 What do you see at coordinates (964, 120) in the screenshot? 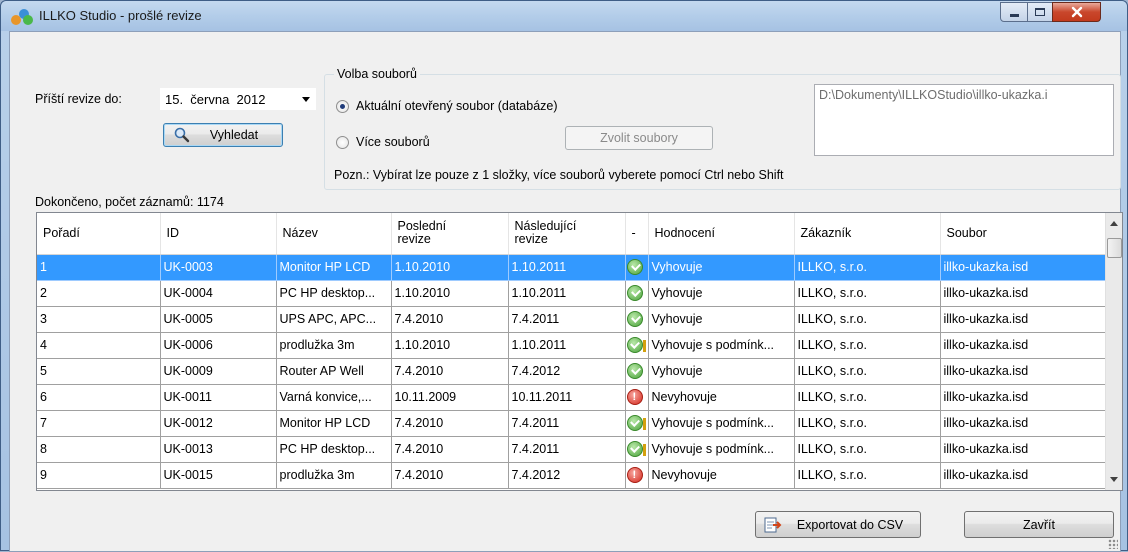
I see `file-path-box: D:\Dokumenty\ILLKOStudio\illko-ukazka.i` at bounding box center [964, 120].